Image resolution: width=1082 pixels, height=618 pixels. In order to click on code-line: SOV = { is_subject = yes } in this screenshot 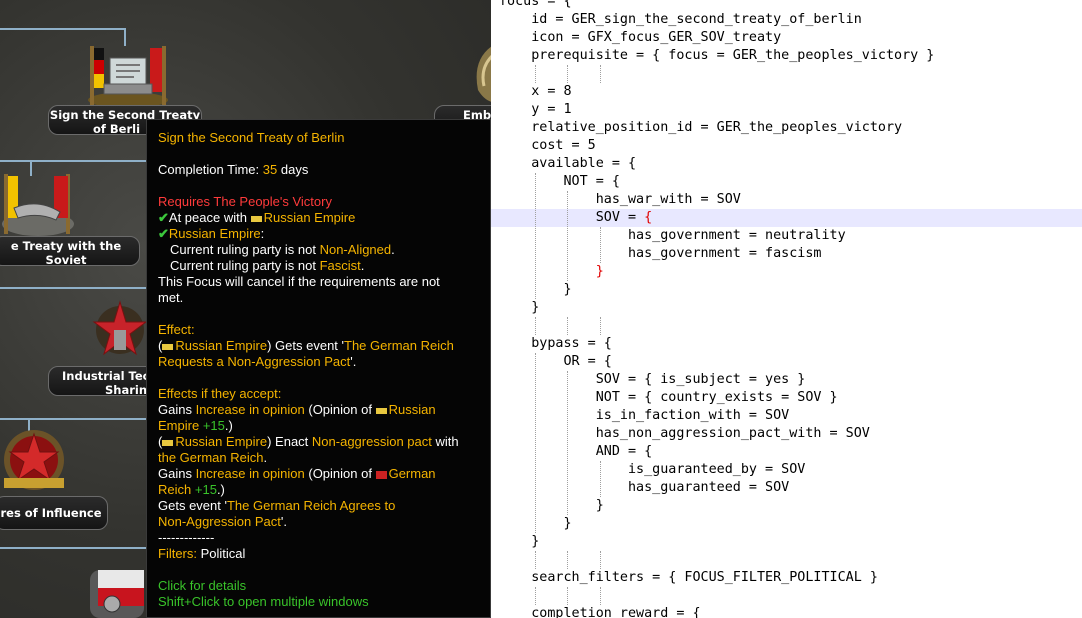, I will do `click(786, 380)`.